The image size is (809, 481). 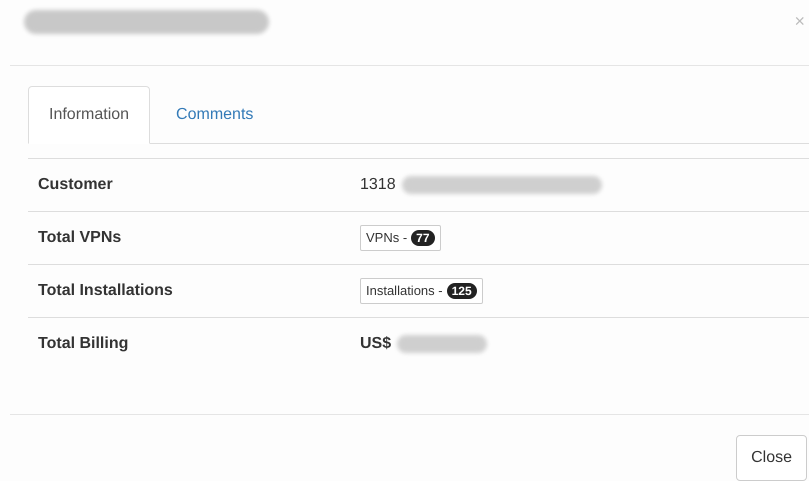 I want to click on row-label: Total Installations, so click(x=105, y=291).